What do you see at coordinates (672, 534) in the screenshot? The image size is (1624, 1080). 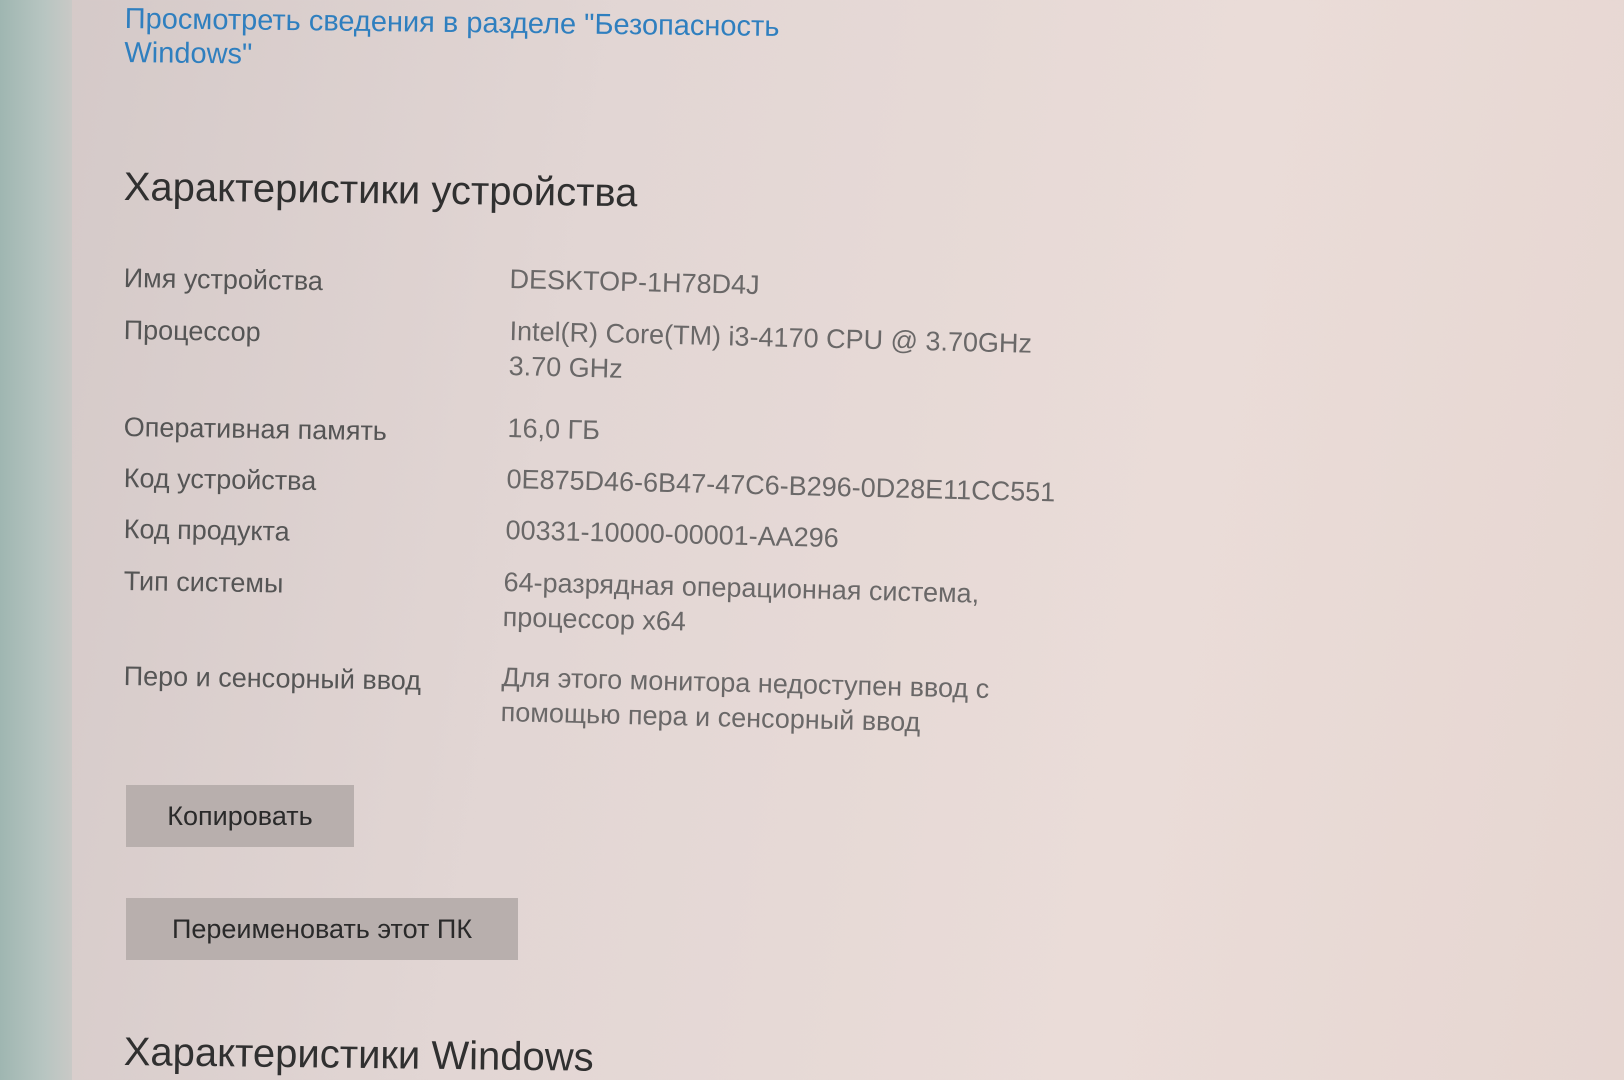 I see `spec-value: 00331-10000-00001-AA296` at bounding box center [672, 534].